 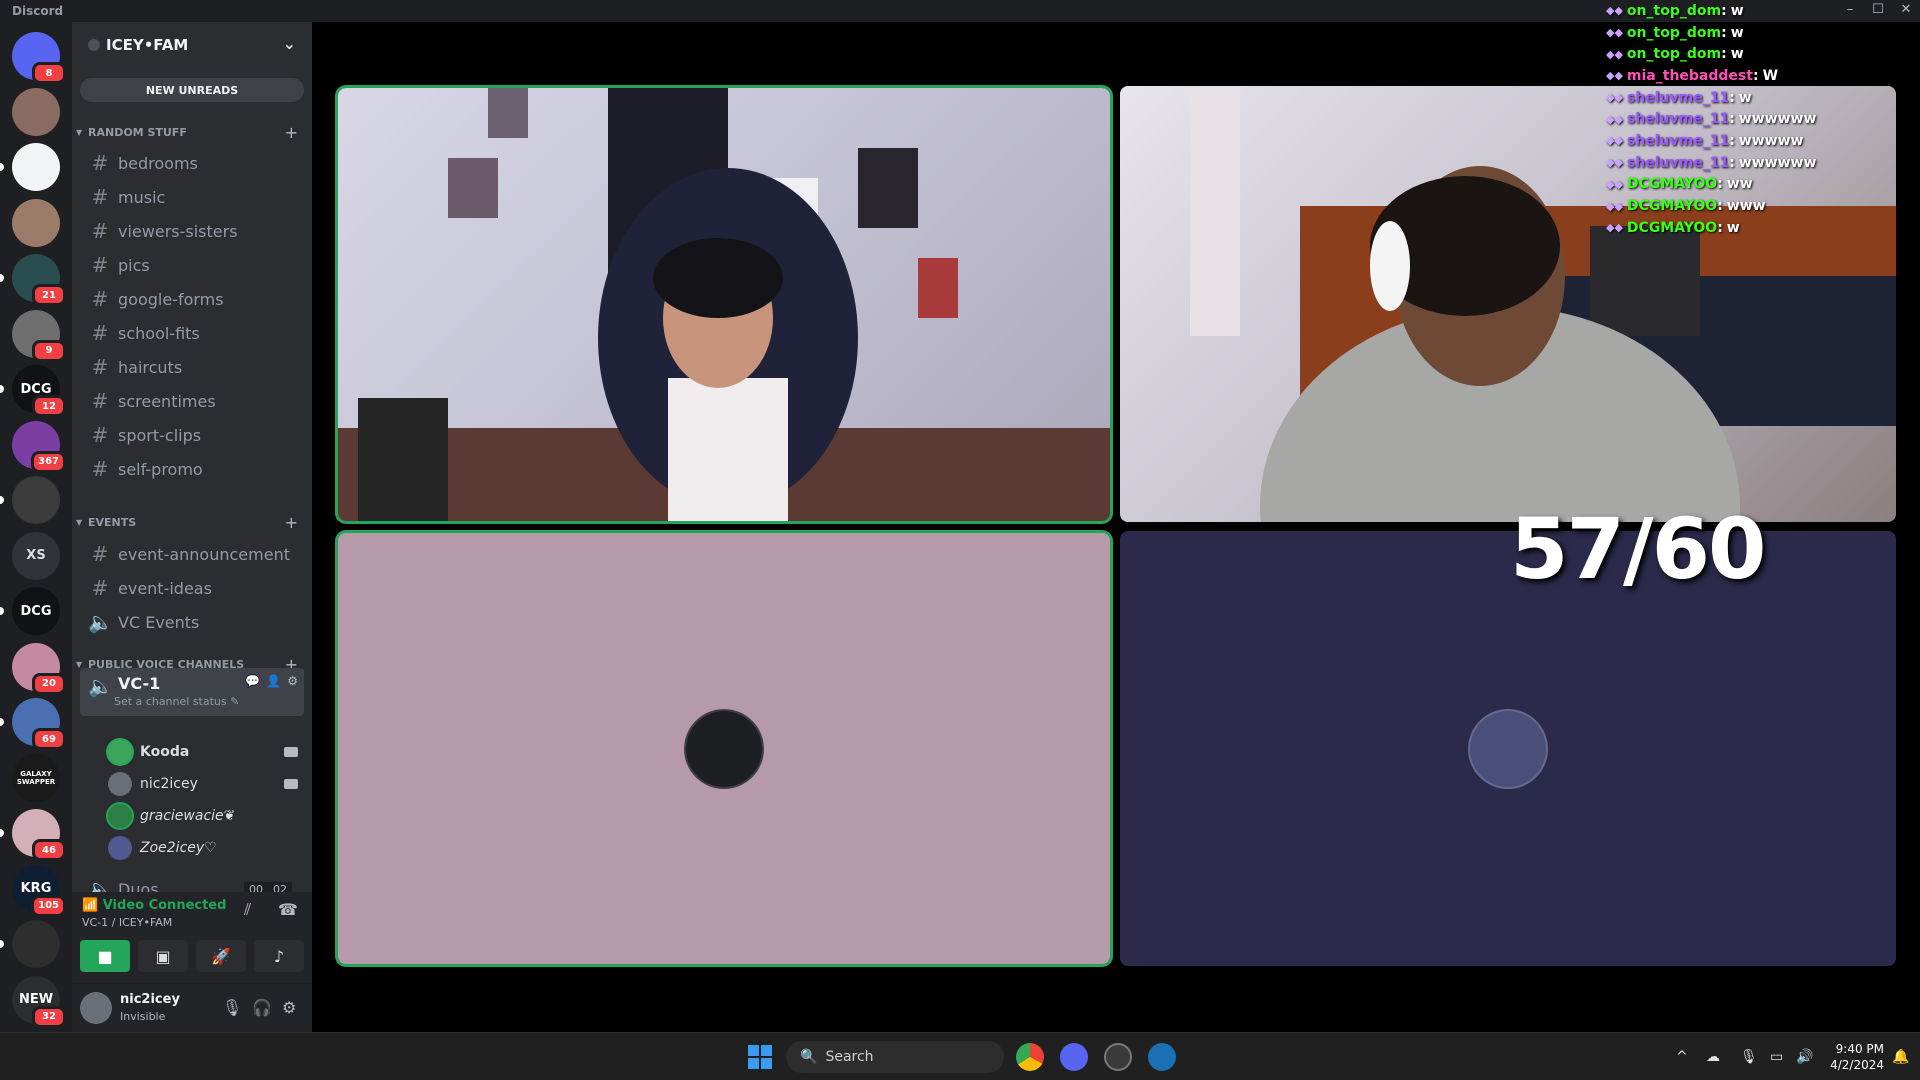 What do you see at coordinates (192, 622) in the screenshot?
I see `channel-vc-events: 🔈 VC Events` at bounding box center [192, 622].